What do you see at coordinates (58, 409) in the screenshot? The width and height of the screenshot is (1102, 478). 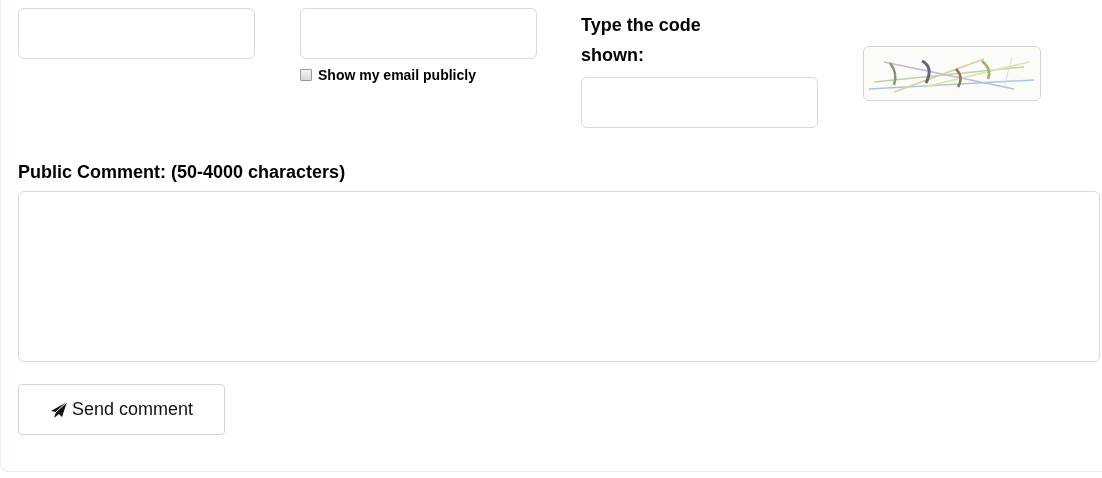 I see `paper-plane-icon` at bounding box center [58, 409].